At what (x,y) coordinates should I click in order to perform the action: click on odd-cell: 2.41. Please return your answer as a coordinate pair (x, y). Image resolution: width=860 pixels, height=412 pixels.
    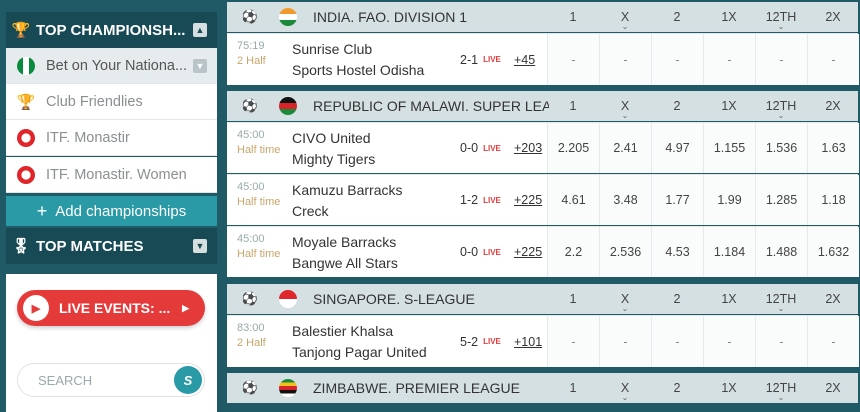
    Looking at the image, I should click on (625, 148).